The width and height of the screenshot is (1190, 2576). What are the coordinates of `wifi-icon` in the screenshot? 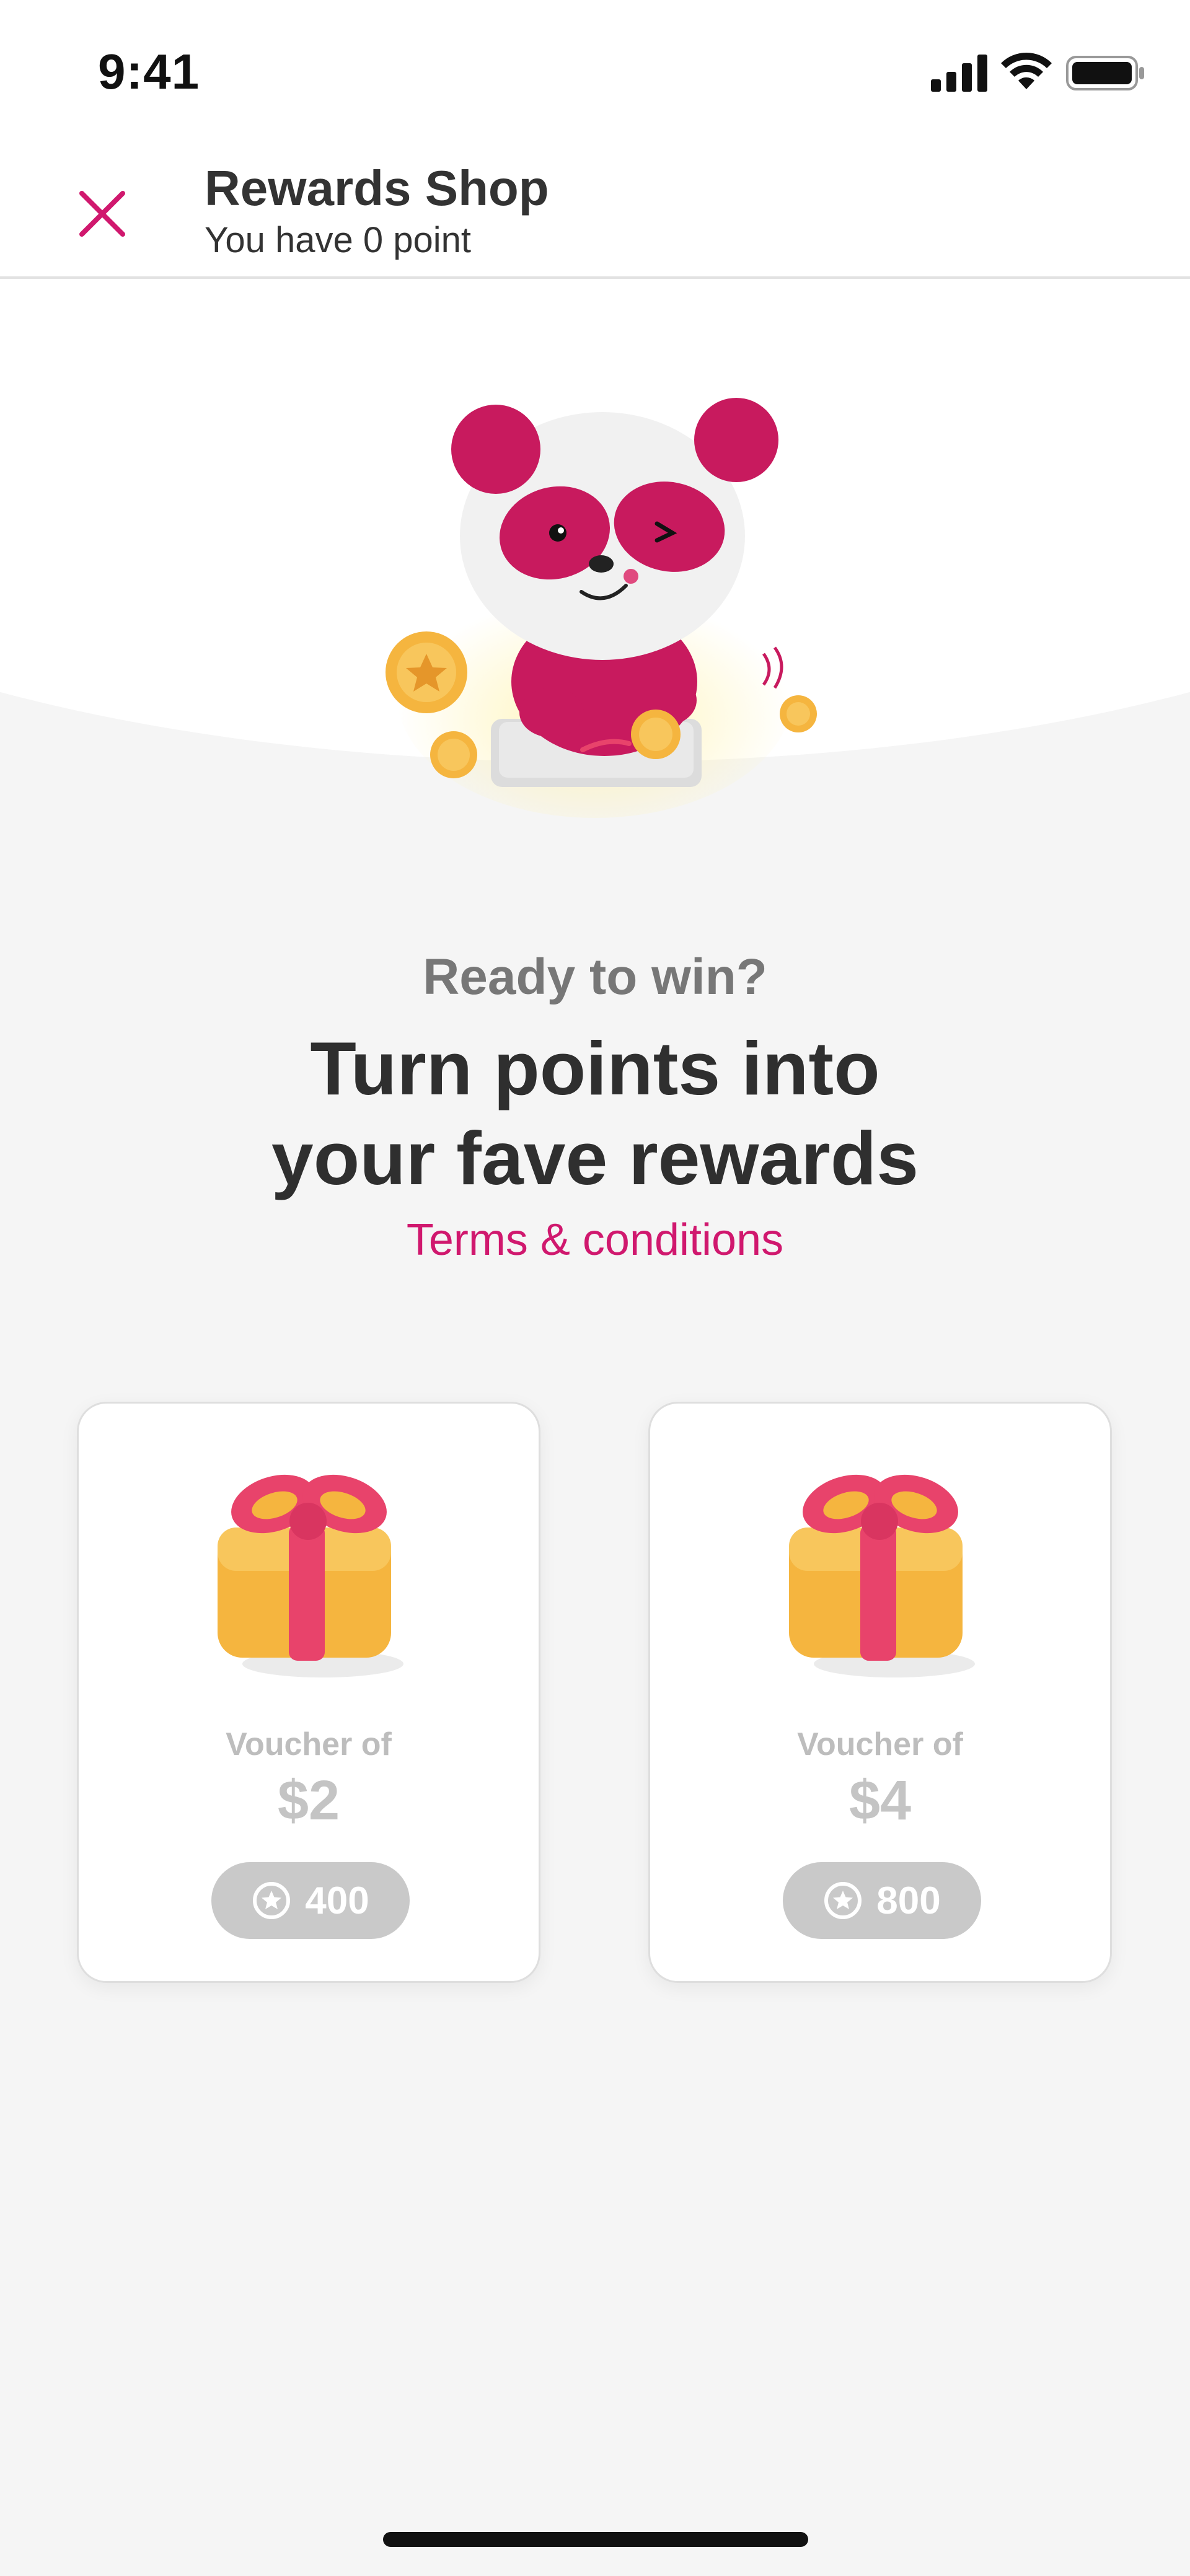 It's located at (1026, 71).